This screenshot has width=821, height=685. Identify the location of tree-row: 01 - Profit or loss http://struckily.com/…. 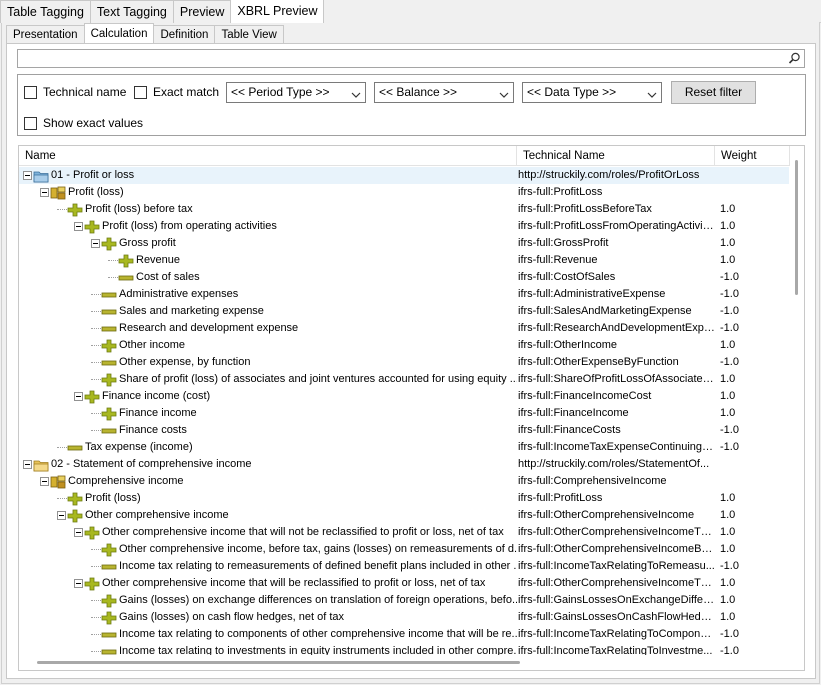
(404, 175).